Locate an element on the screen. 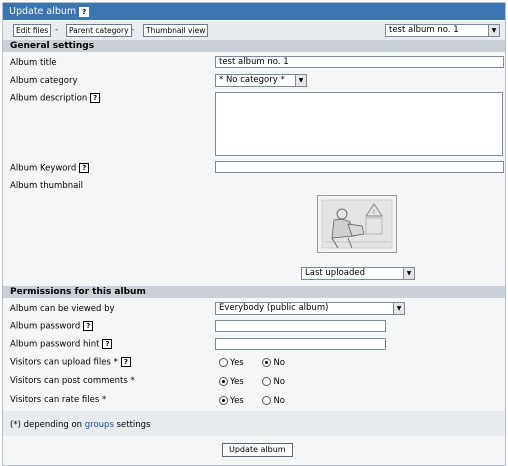 This screenshot has width=508, height=466. groups-link: groups is located at coordinates (99, 425).